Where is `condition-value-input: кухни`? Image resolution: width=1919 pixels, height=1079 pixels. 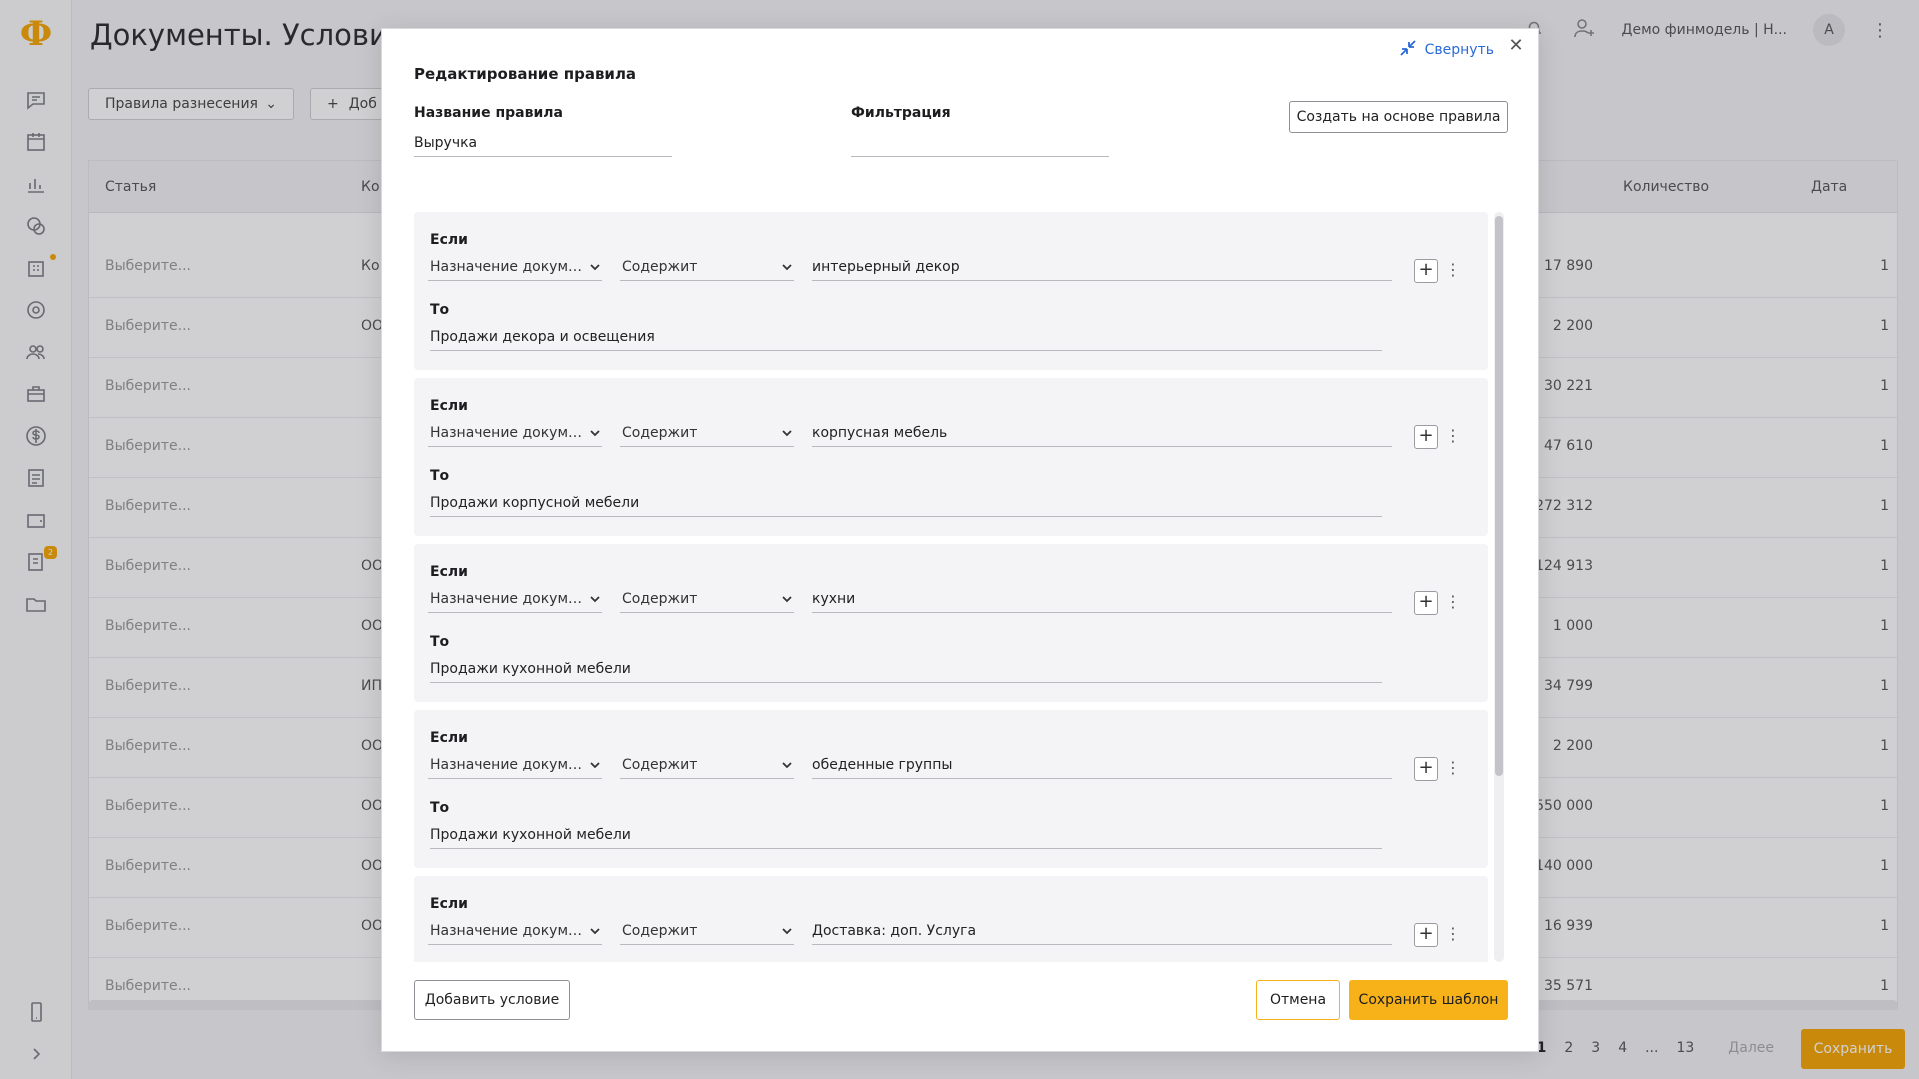 condition-value-input: кухни is located at coordinates (1102, 599).